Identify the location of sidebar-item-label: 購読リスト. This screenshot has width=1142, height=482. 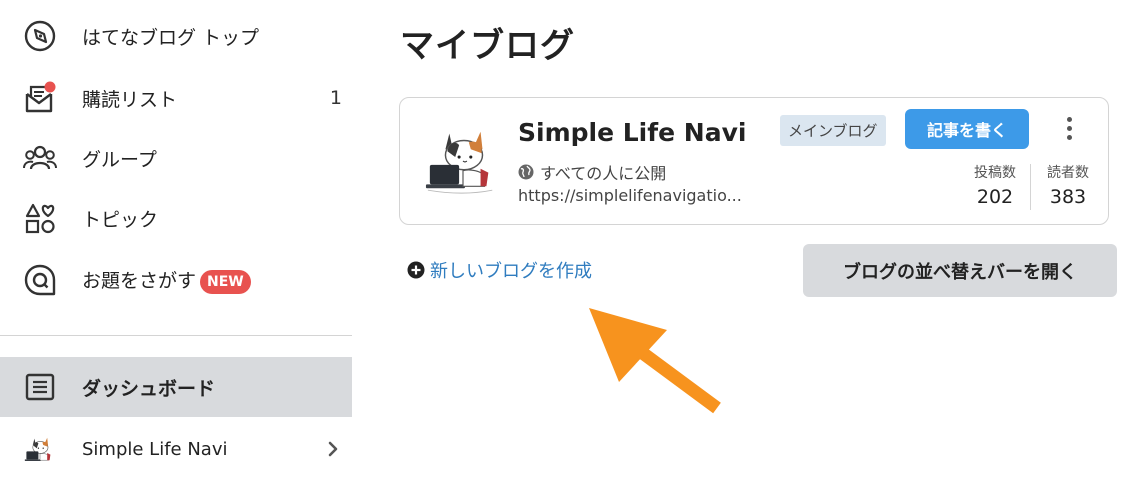
(130, 99).